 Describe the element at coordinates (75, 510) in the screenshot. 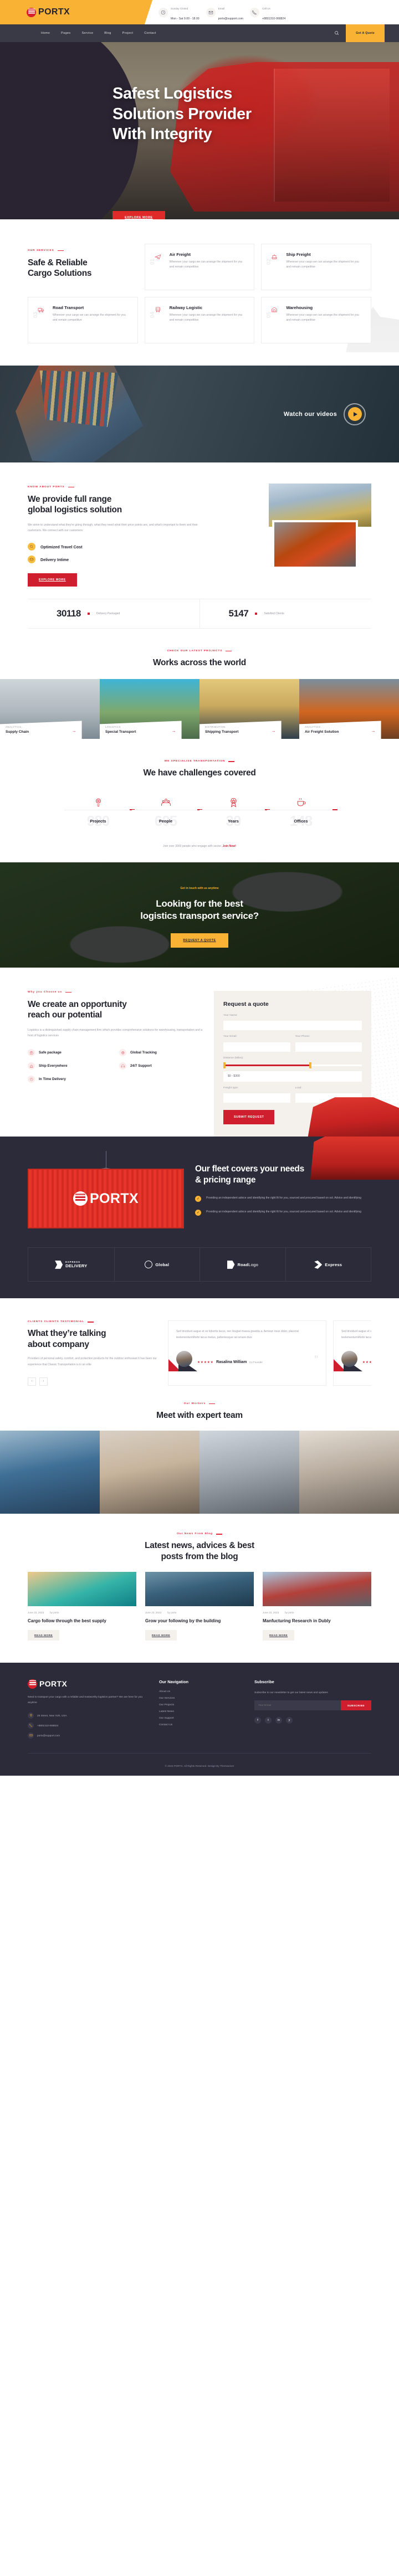

I see `about-title-line-2: global logistics solution` at that location.